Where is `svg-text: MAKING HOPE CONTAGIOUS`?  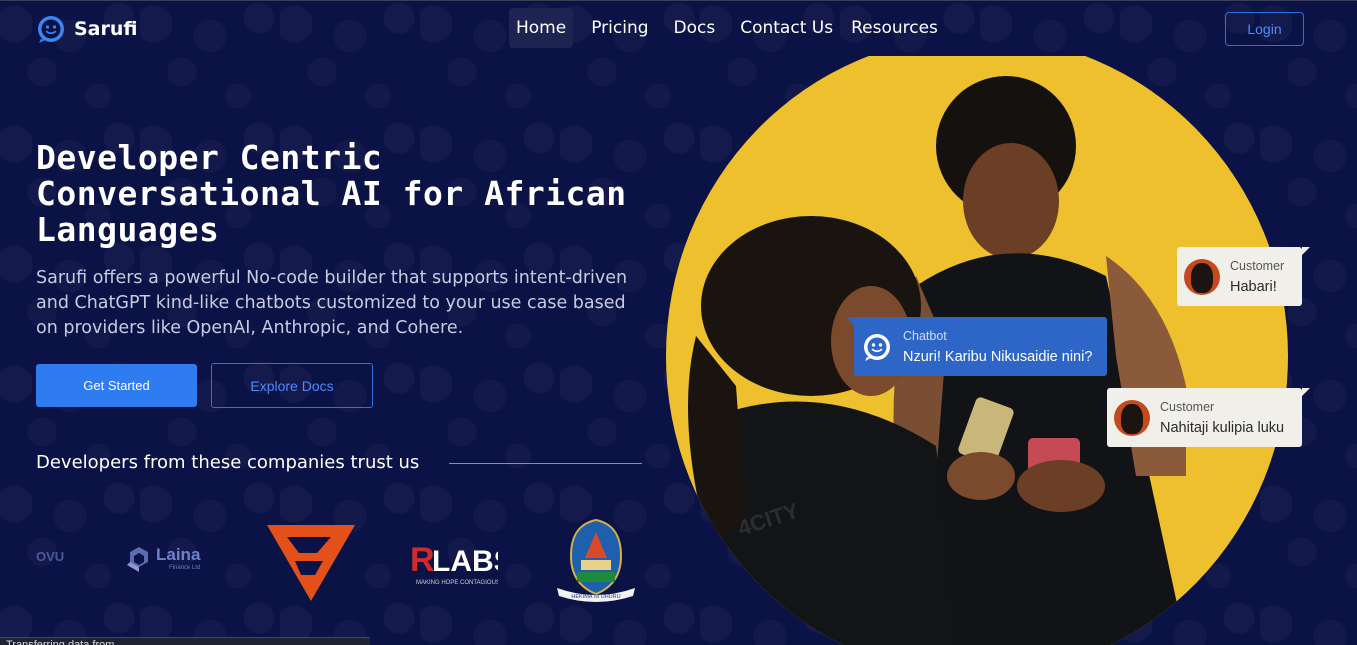
svg-text: MAKING HOPE CONTAGIOUS is located at coordinates (457, 583).